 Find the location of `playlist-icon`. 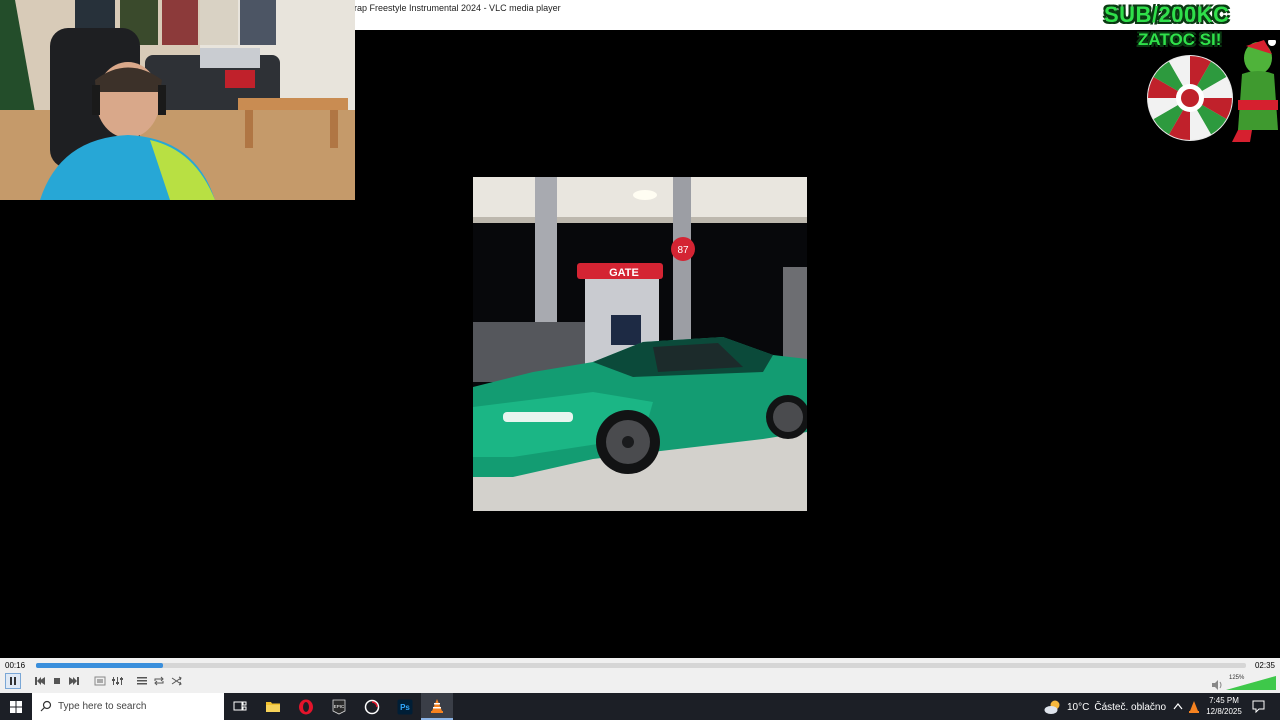

playlist-icon is located at coordinates (142, 681).